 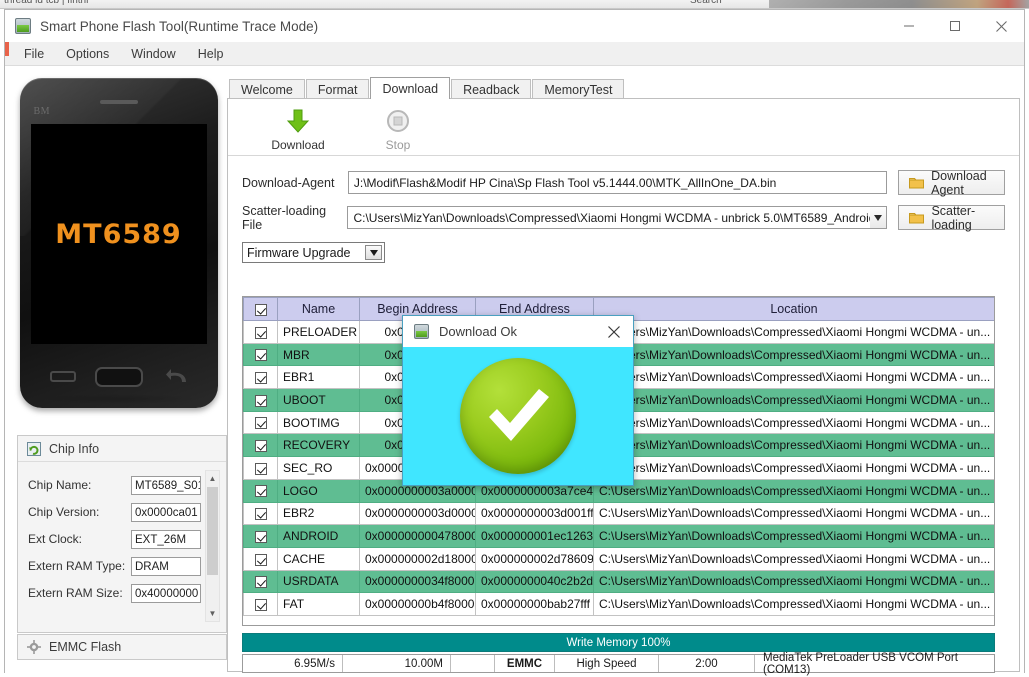 What do you see at coordinates (34, 647) in the screenshot?
I see `gear-icon` at bounding box center [34, 647].